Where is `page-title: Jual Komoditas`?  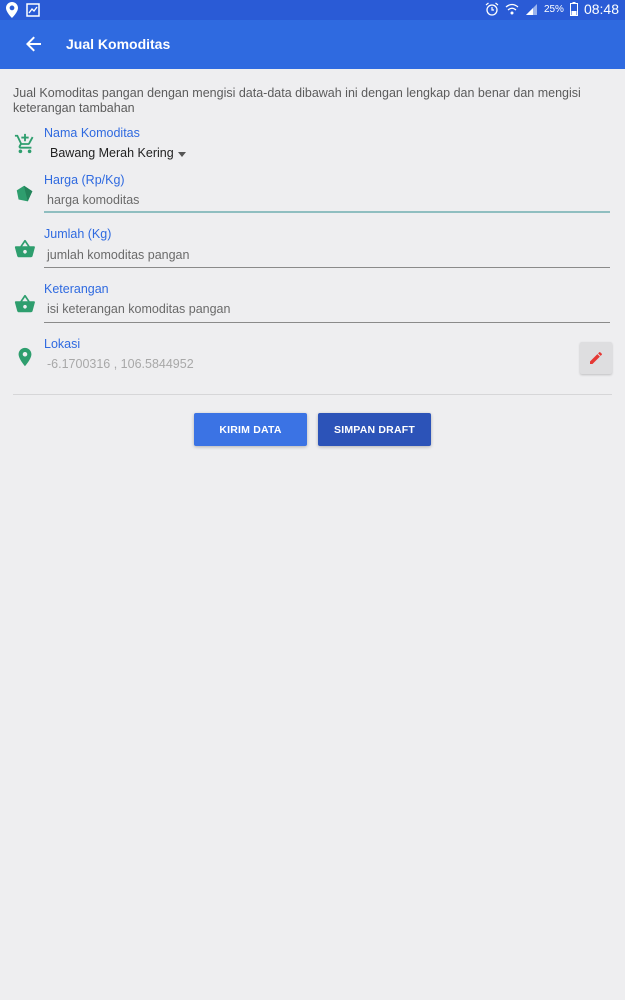 page-title: Jual Komoditas is located at coordinates (118, 44).